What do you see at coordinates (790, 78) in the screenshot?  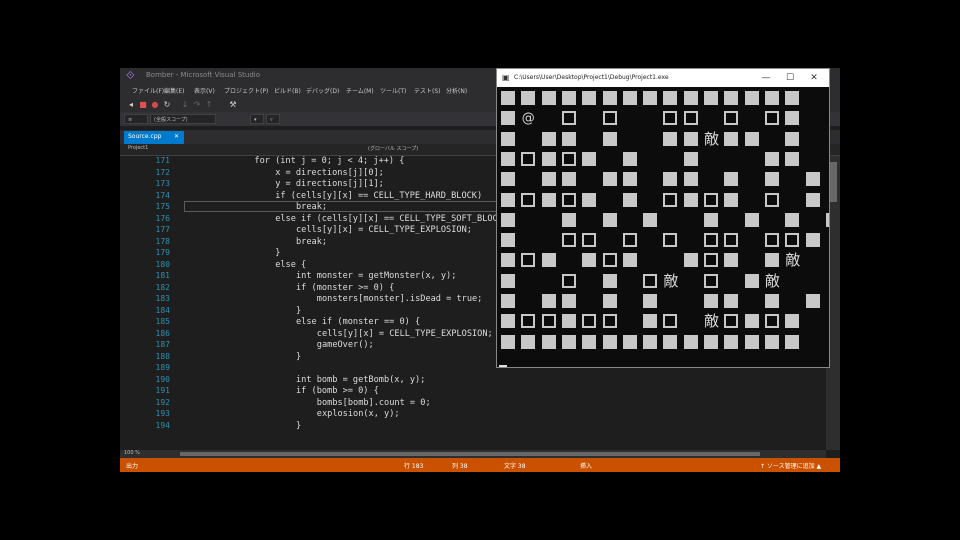 I see `maximize-icon: ☐` at bounding box center [790, 78].